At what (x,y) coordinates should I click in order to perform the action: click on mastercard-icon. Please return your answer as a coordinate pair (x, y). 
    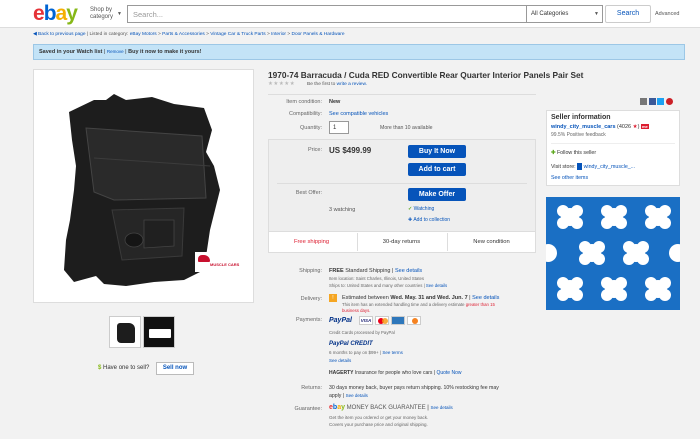
    Looking at the image, I should click on (382, 320).